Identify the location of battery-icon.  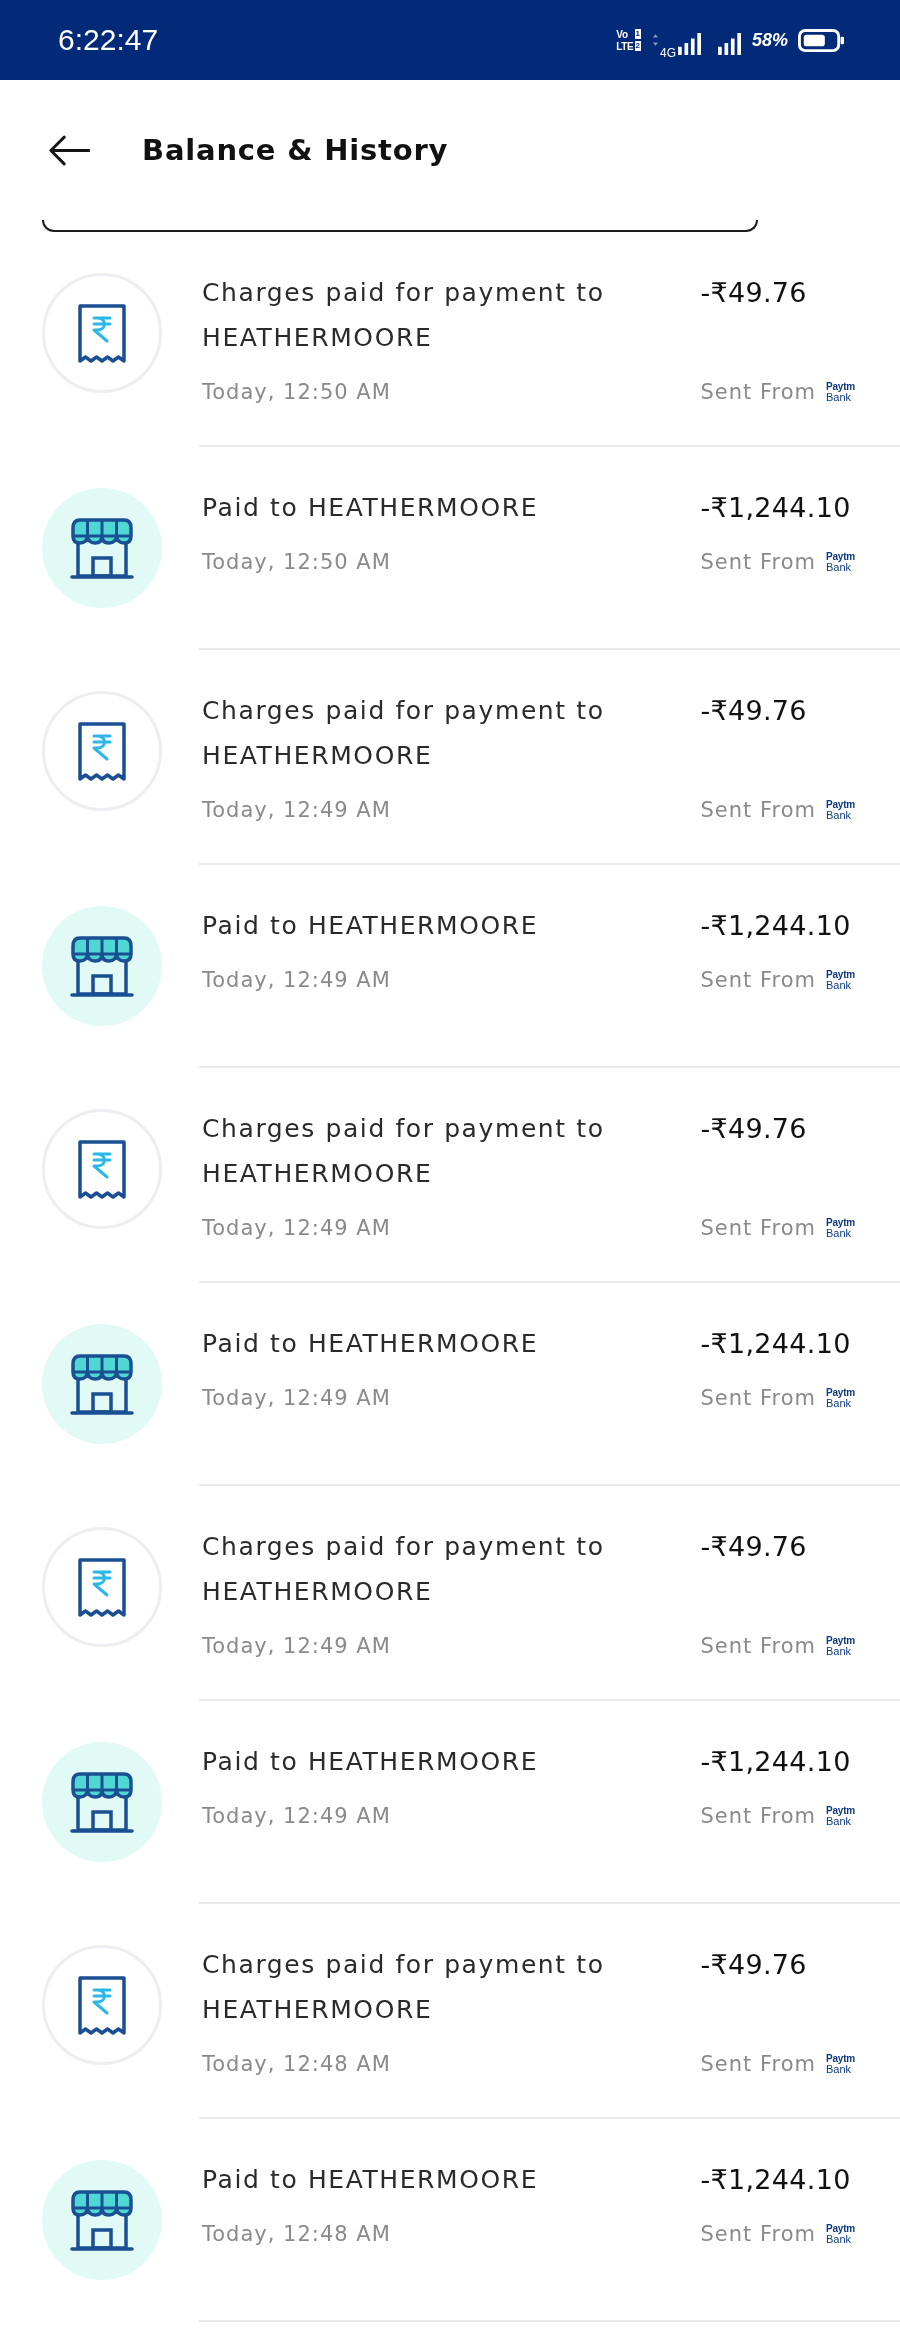
(821, 40).